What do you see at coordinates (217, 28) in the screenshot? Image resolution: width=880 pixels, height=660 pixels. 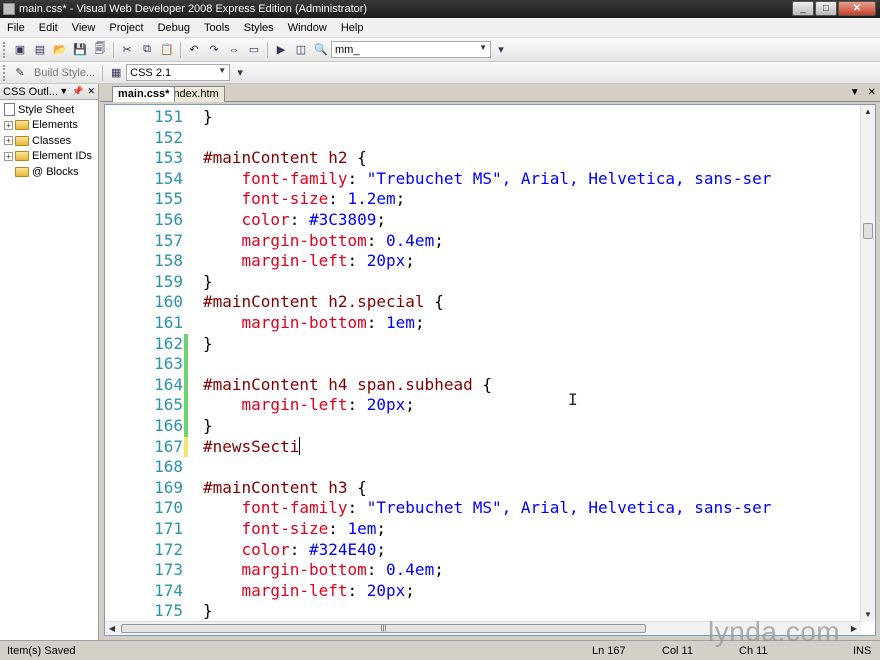 I see `menu-tools: Tools` at bounding box center [217, 28].